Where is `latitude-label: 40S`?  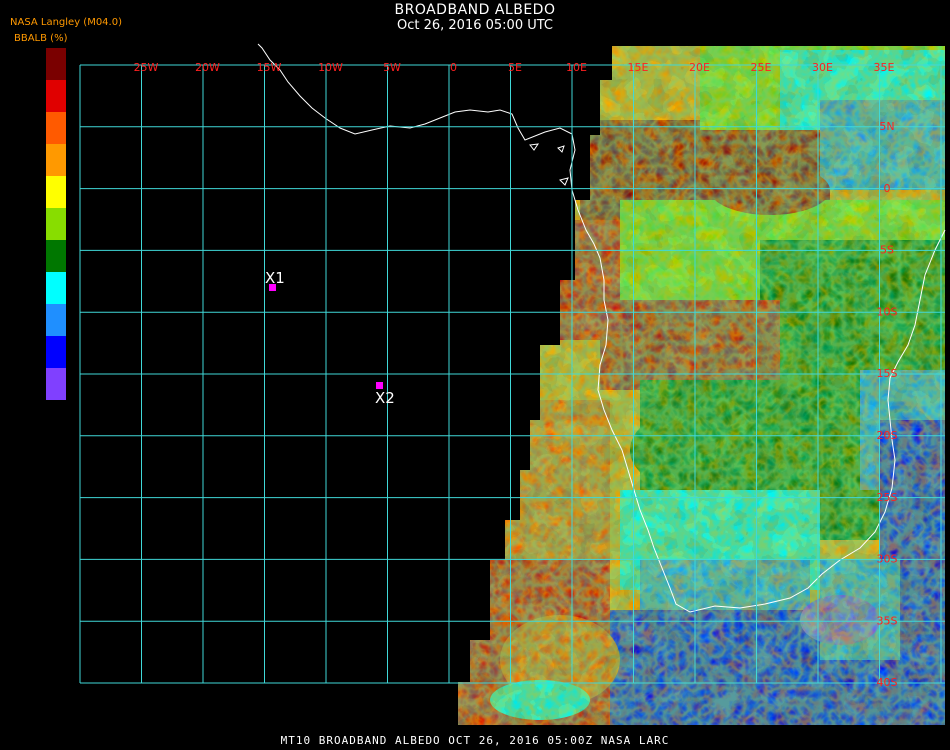
latitude-label: 40S is located at coordinates (887, 682).